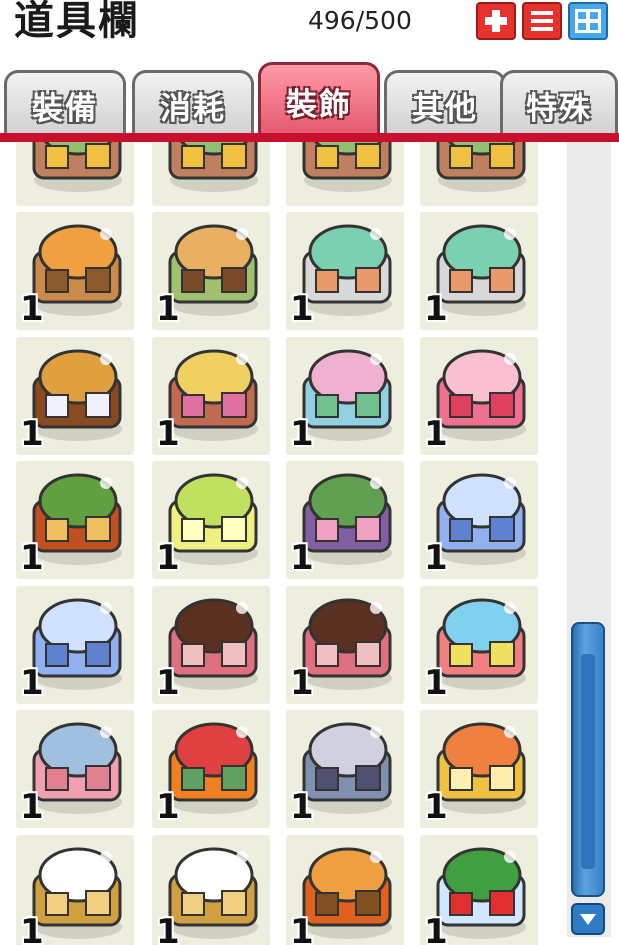 This screenshot has height=945, width=619. I want to click on slot-count: 496/500, so click(360, 20).